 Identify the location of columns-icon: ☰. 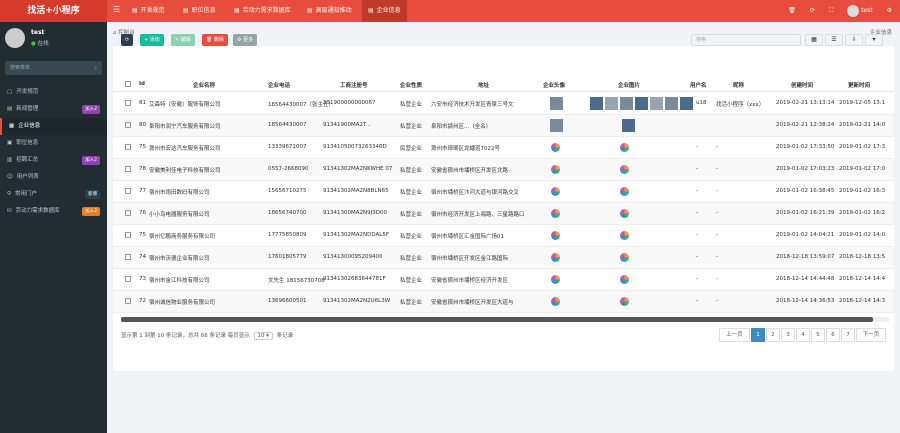
(834, 40).